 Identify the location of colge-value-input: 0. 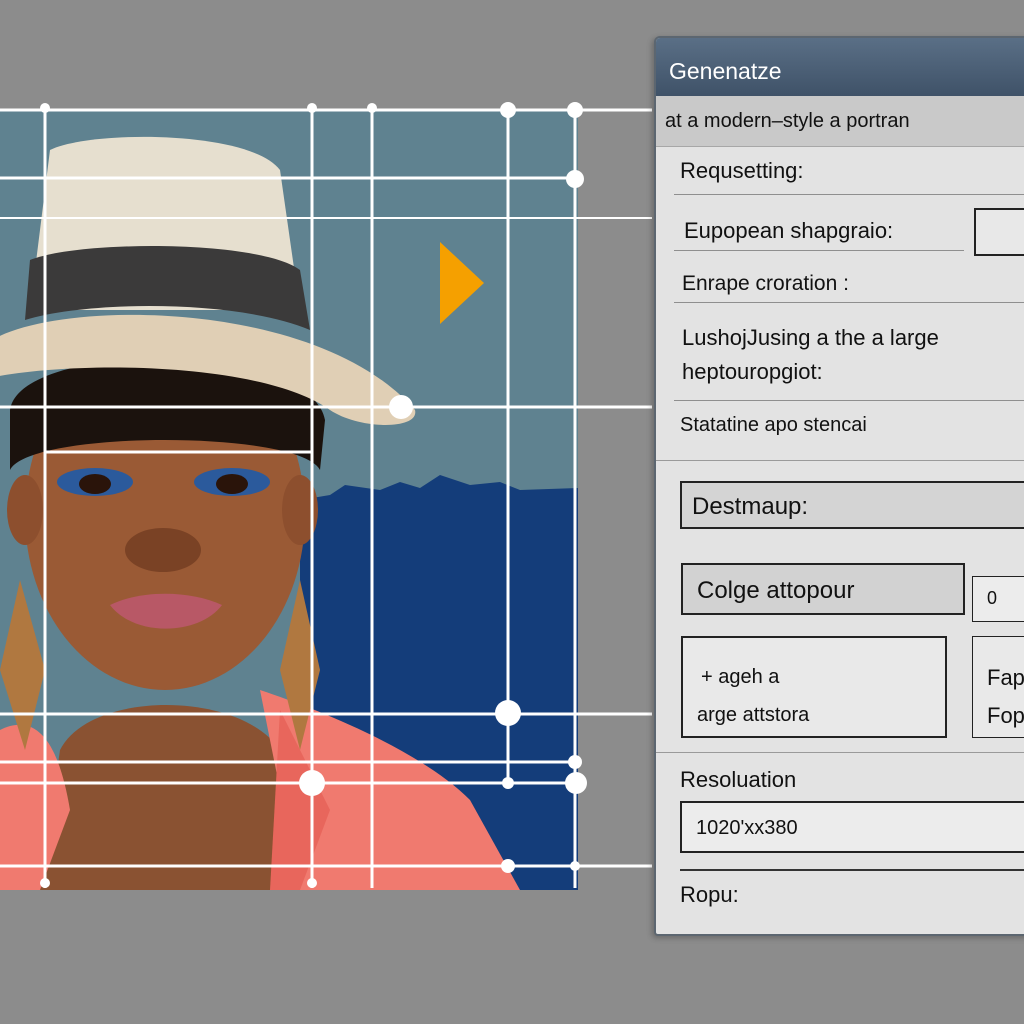
(998, 599).